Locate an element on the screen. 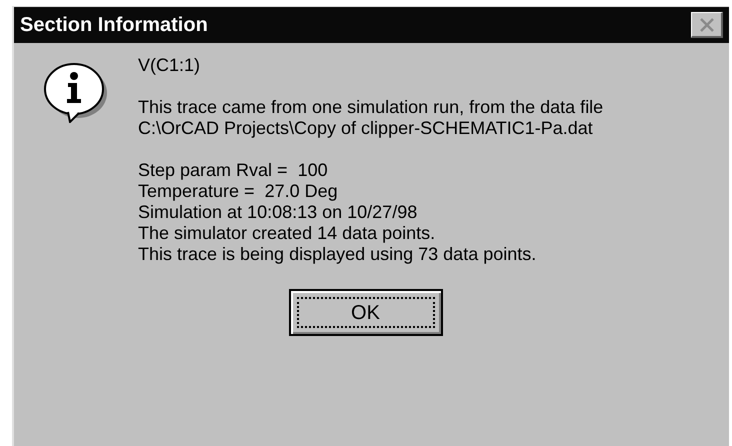 This screenshot has height=446, width=732. info-text: C:\OrCAD Projects\Copy of clipper-SCHEMATIC1-Pa.dat is located at coordinates (366, 128).